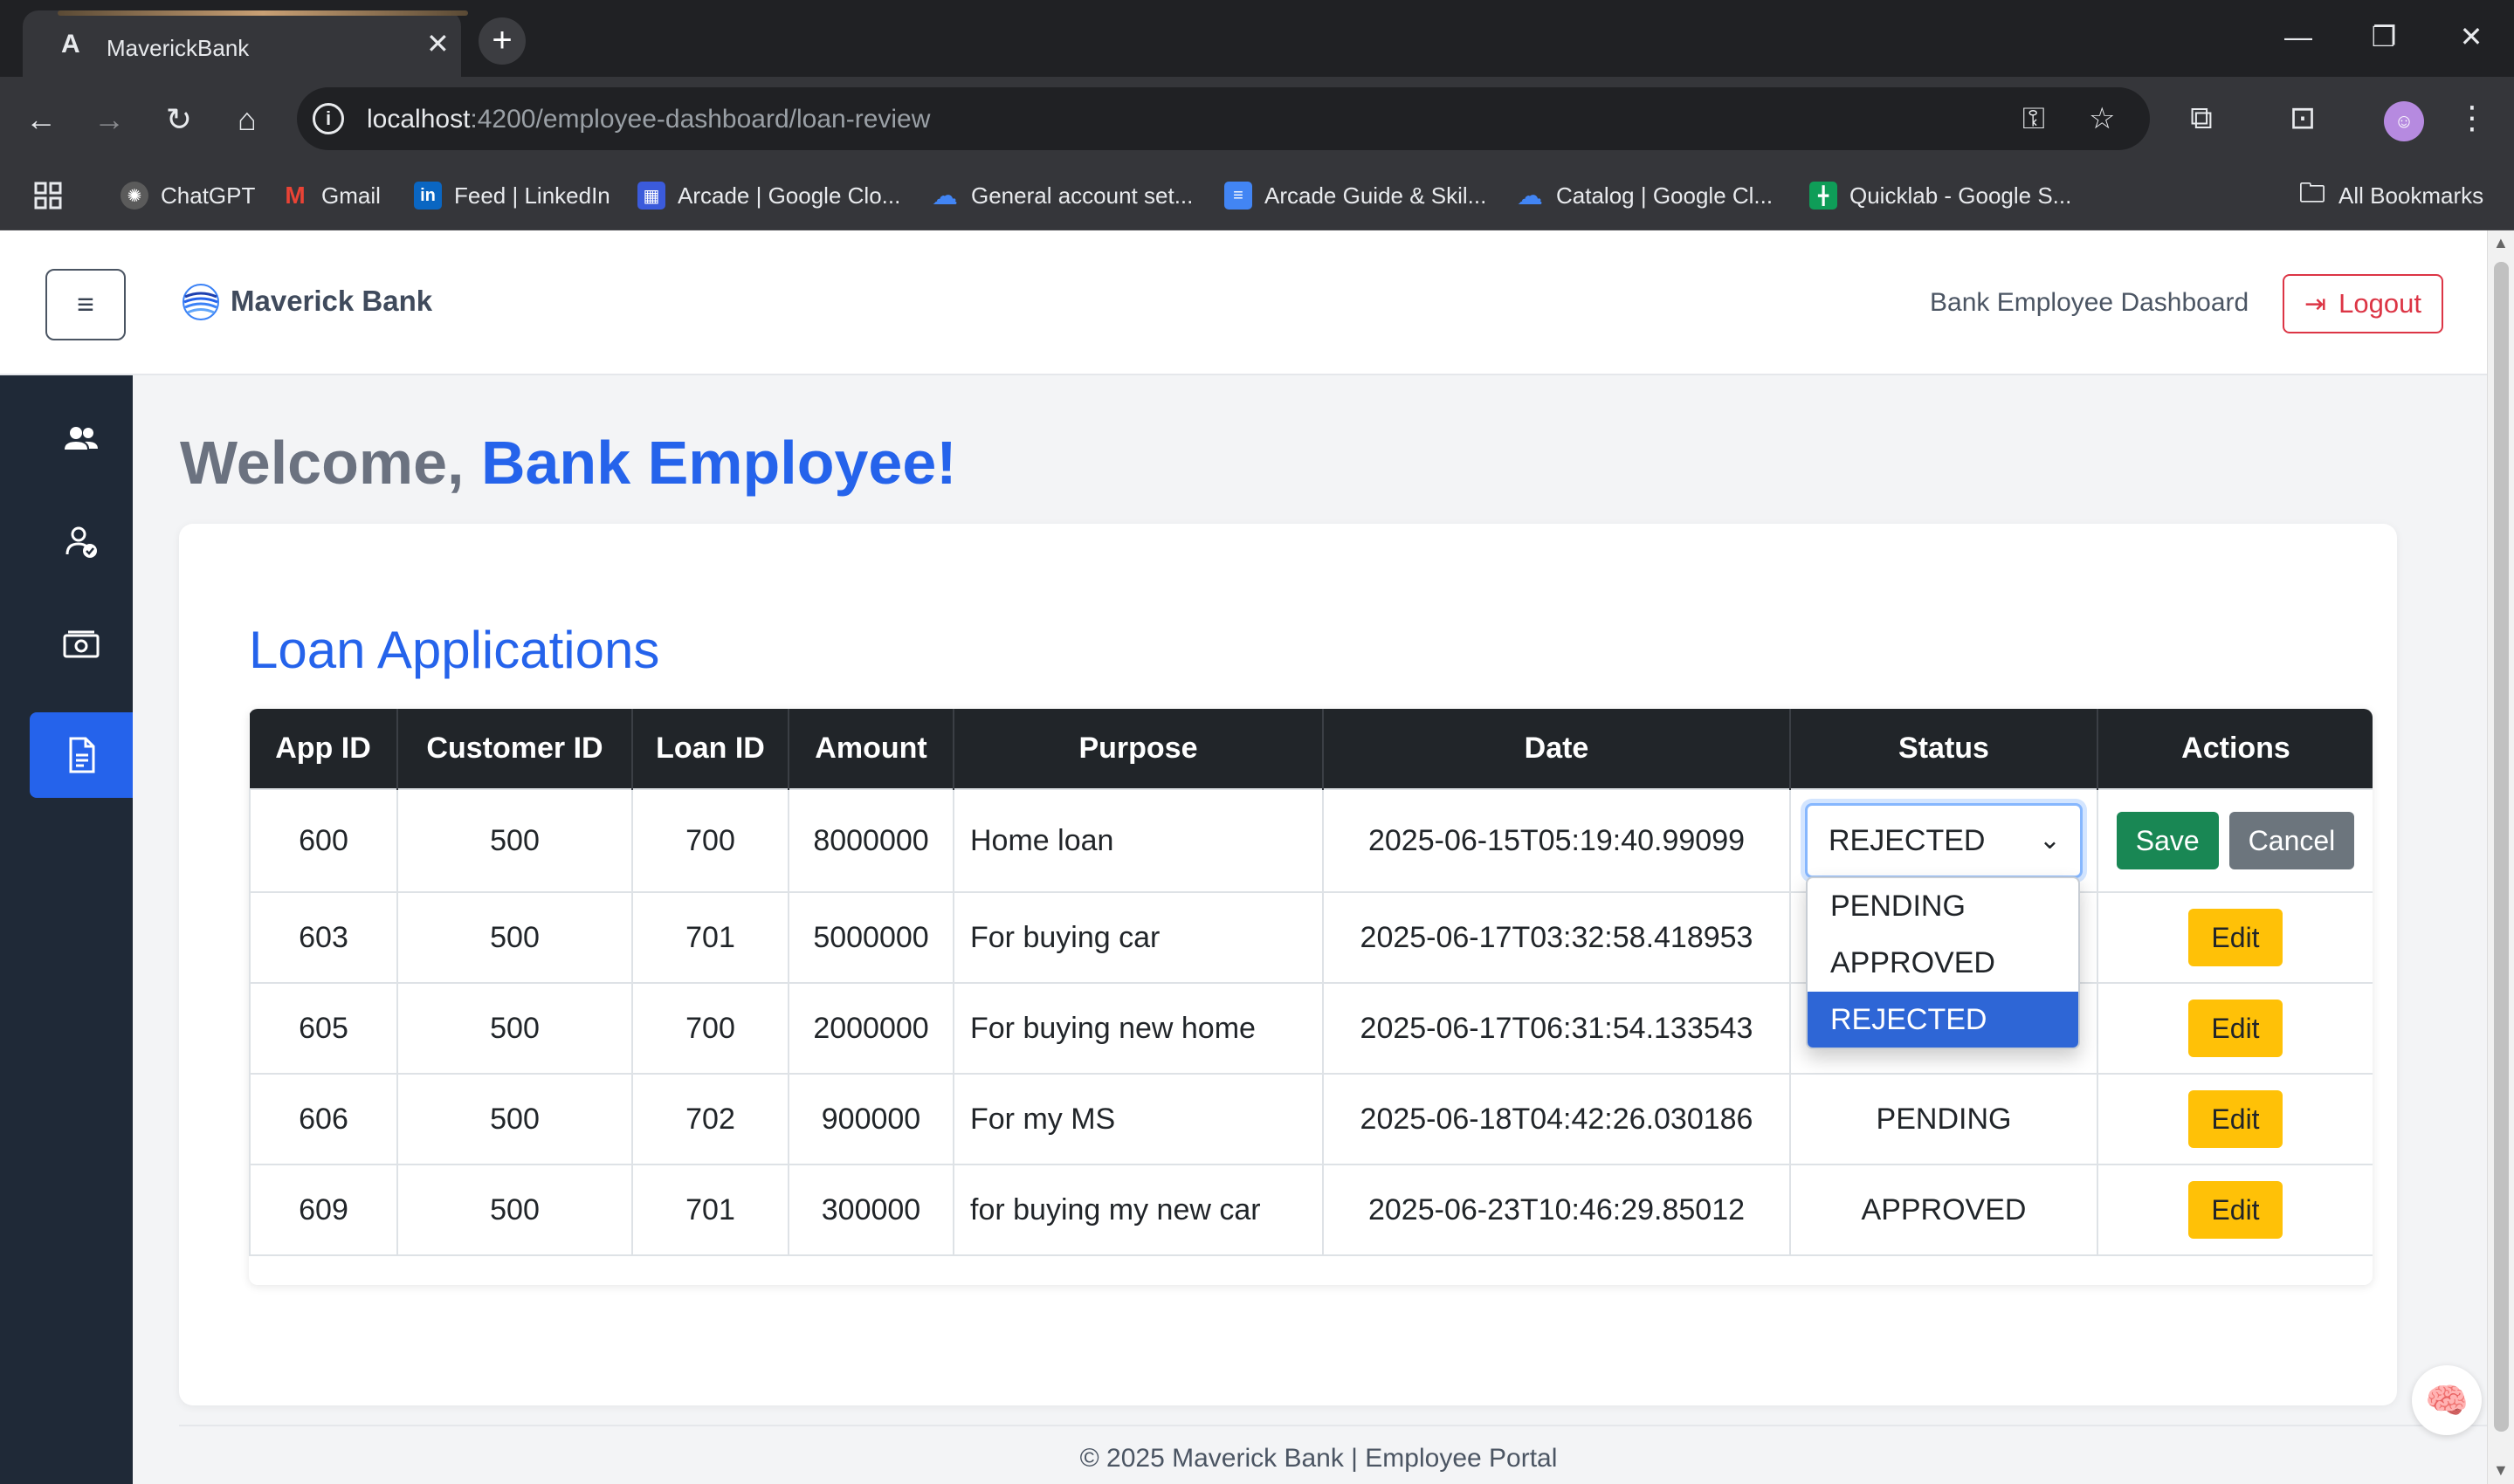  I want to click on column-header: Amount, so click(871, 749).